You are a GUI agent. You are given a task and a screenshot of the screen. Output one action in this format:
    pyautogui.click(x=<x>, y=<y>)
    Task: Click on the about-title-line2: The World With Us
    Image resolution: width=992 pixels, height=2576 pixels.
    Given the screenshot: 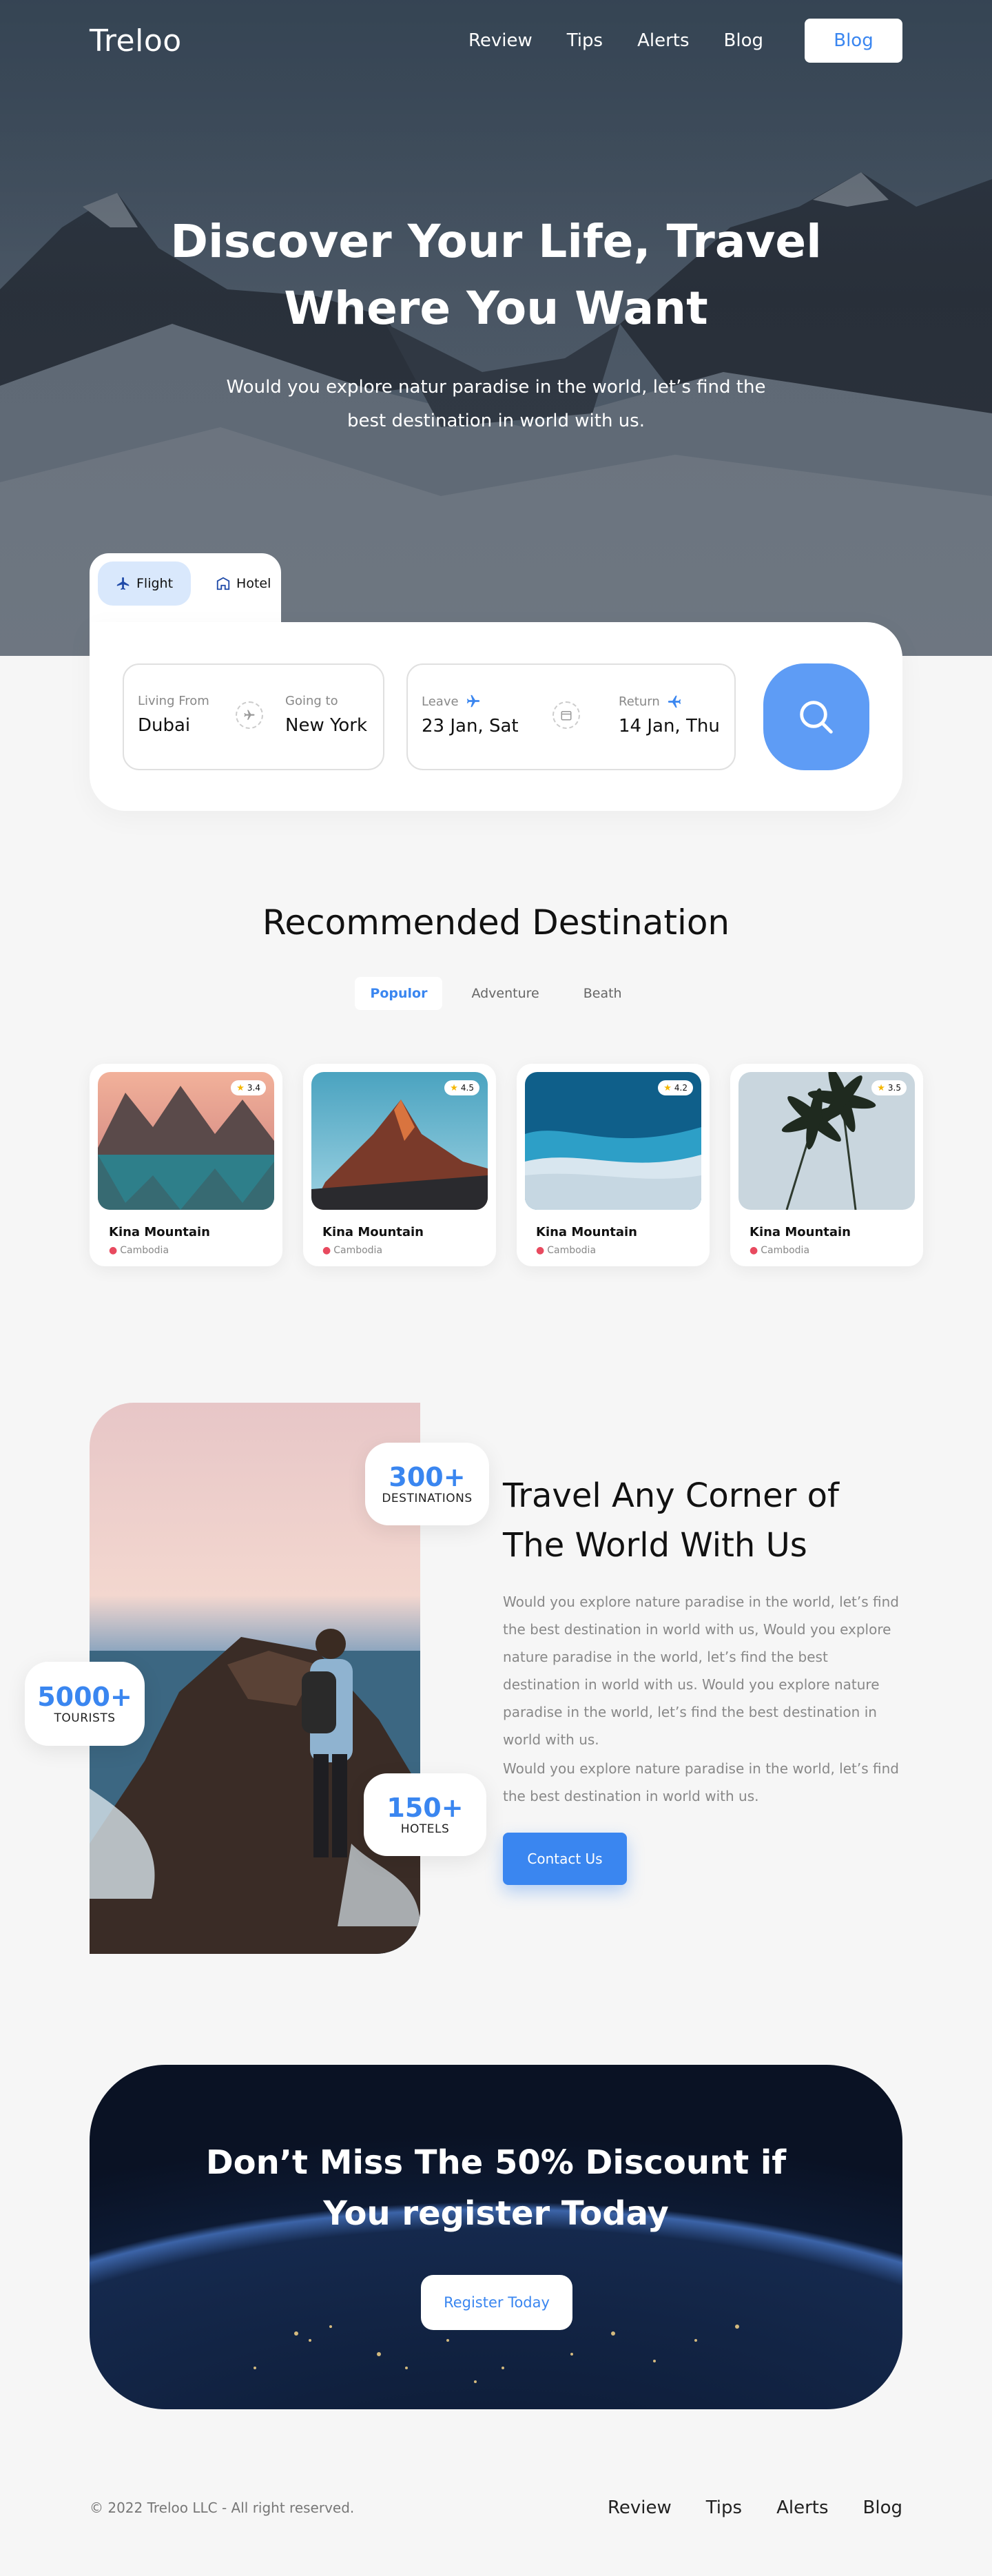 What is the action you would take?
    pyautogui.click(x=655, y=1545)
    